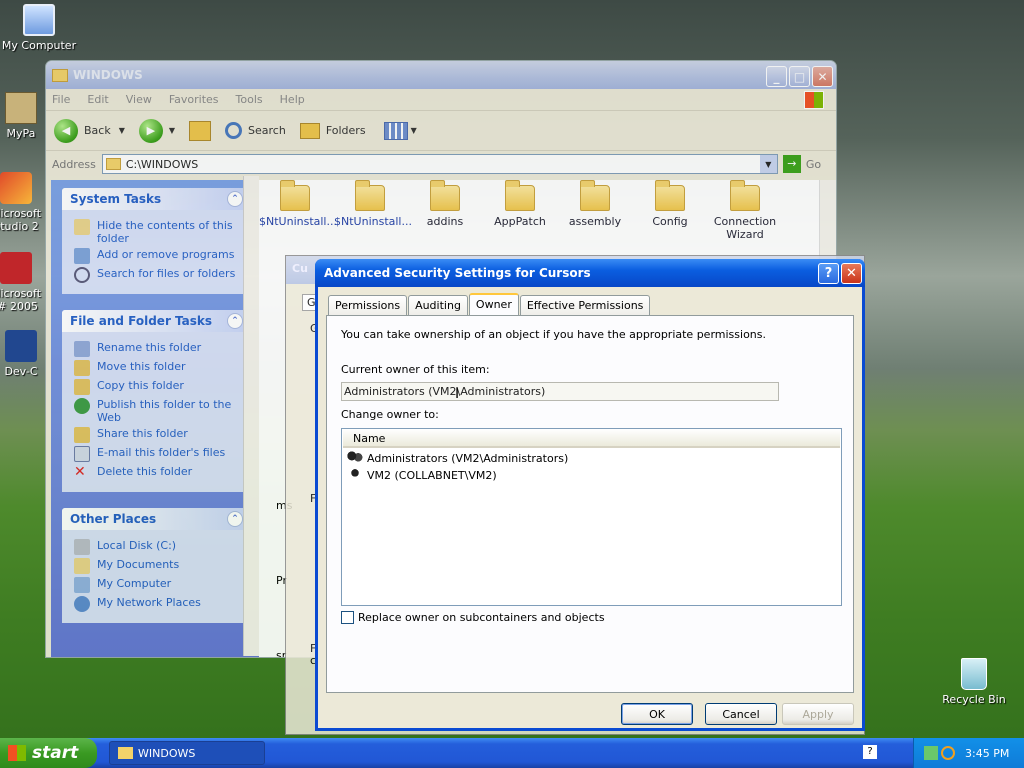 The height and width of the screenshot is (768, 1024). Describe the element at coordinates (39, 20) in the screenshot. I see `my-computer-icon` at that location.